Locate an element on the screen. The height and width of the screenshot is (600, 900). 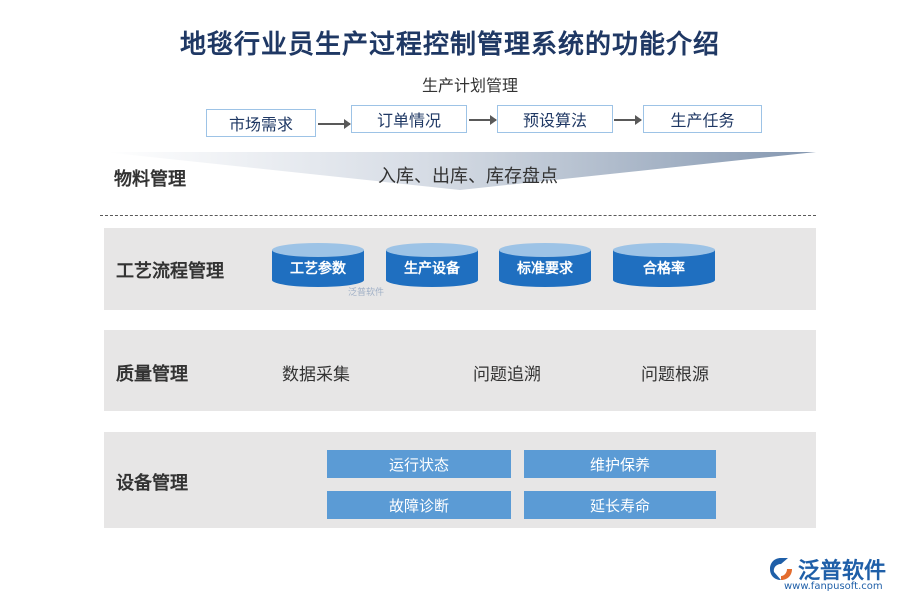
production-plan-title: 生产计划管理 is located at coordinates (469, 85).